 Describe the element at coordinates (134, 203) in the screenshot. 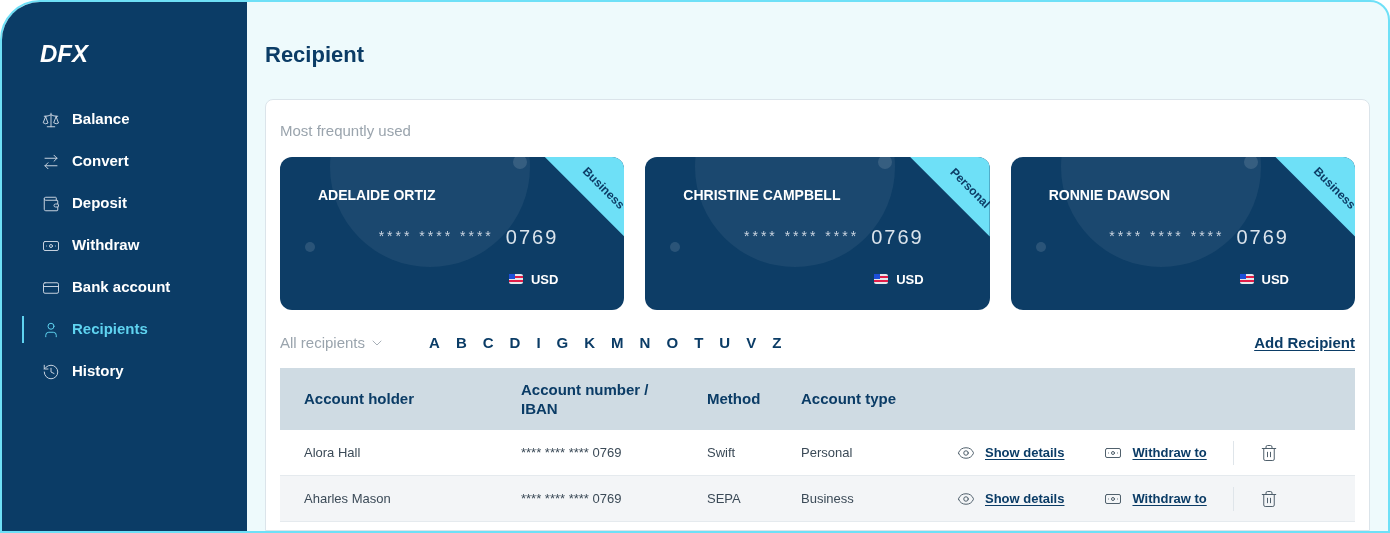

I see `sidebar-item: Deposit` at that location.